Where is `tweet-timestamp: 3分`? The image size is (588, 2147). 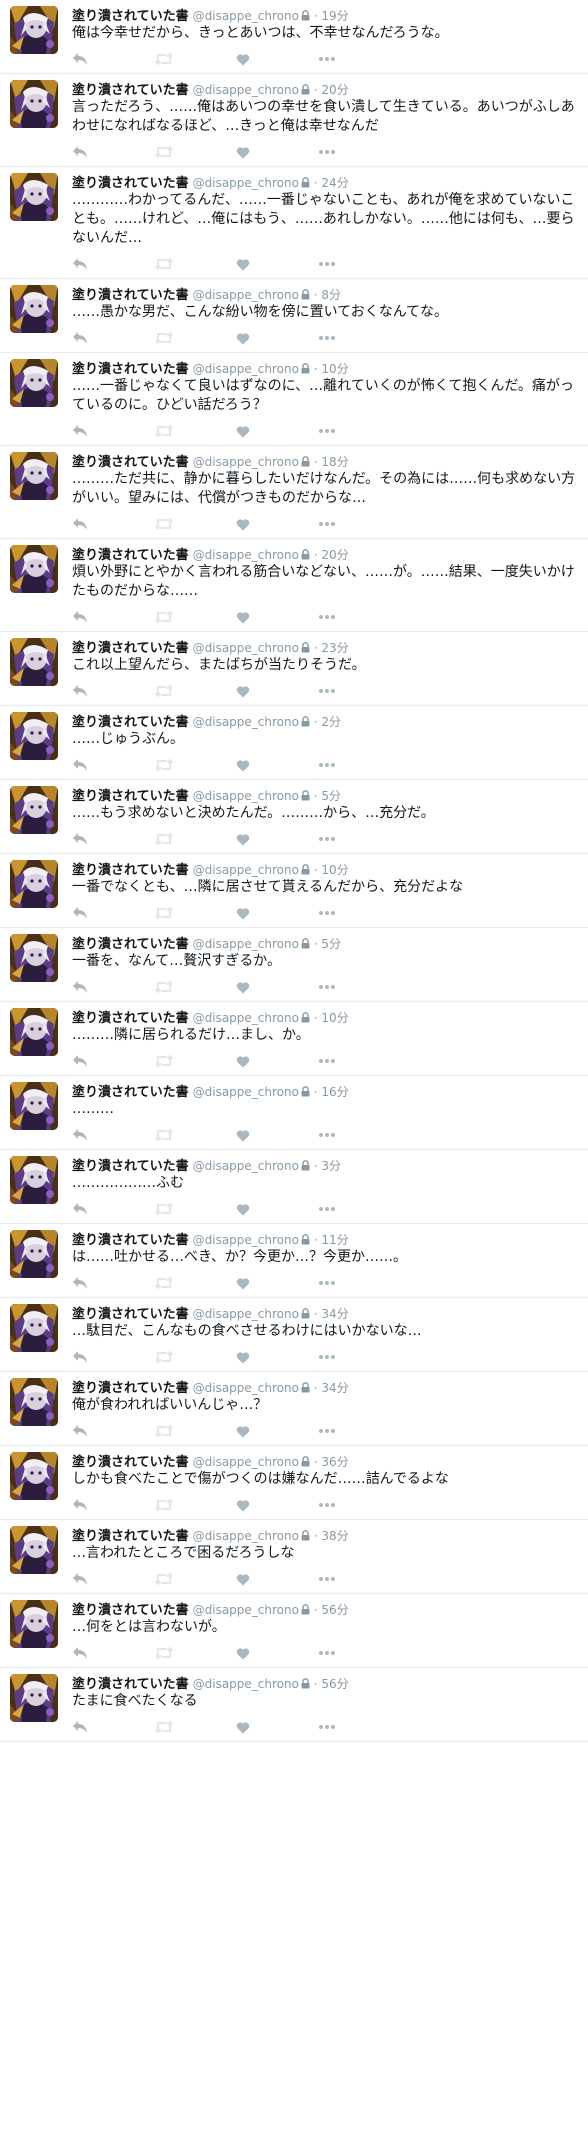
tweet-timestamp: 3分 is located at coordinates (331, 1166).